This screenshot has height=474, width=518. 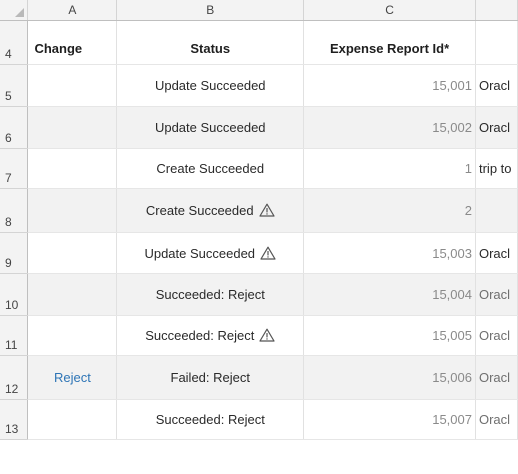 What do you see at coordinates (72, 10) in the screenshot?
I see `column-header-a: A` at bounding box center [72, 10].